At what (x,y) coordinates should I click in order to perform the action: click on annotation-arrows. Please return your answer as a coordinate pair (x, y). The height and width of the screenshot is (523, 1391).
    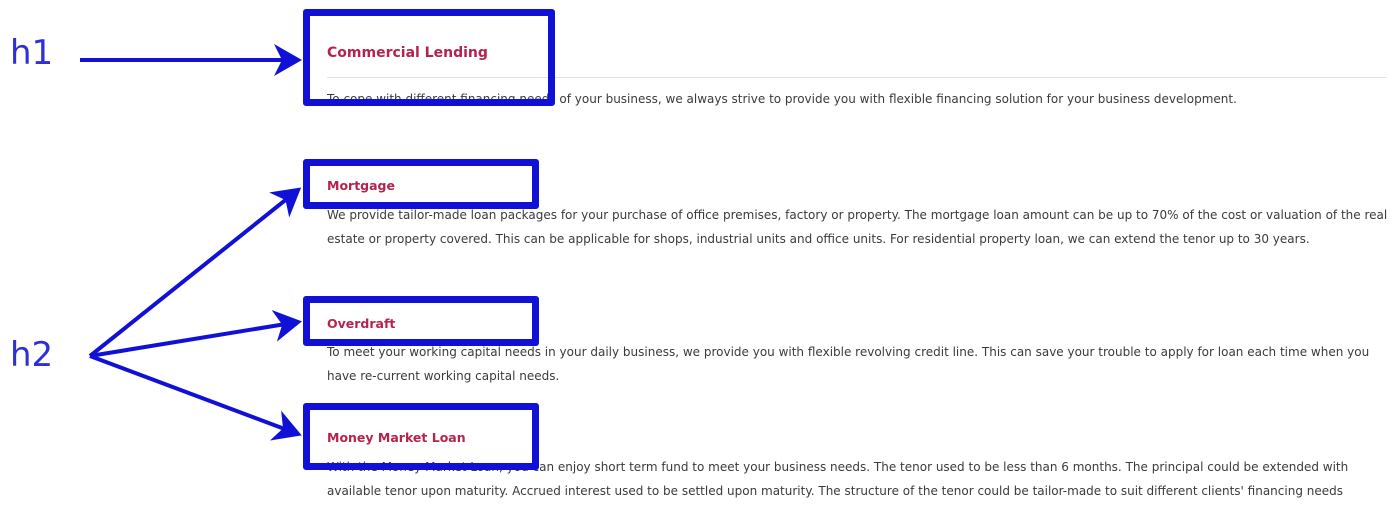
    Looking at the image, I should click on (191, 242).